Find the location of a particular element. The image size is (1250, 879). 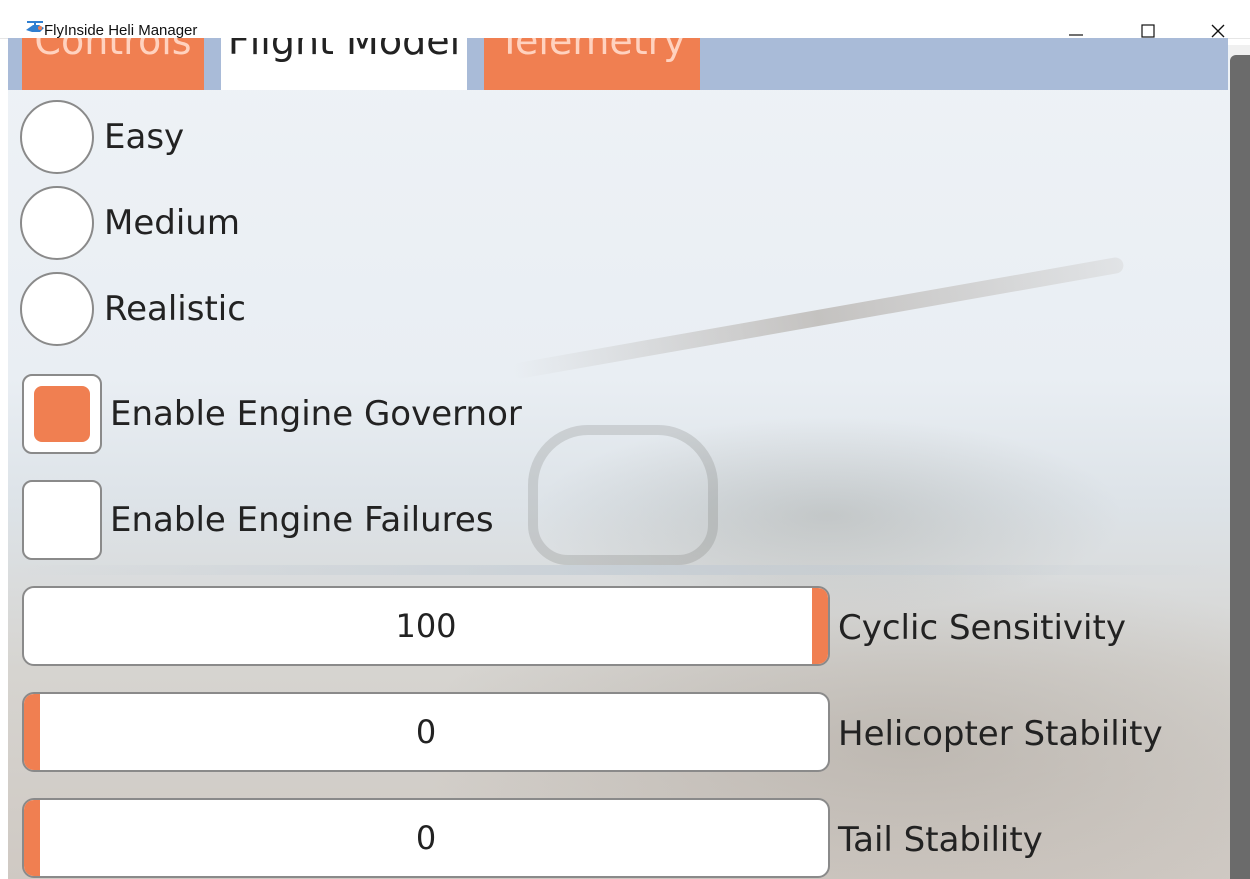

tab-telemetry: Telemetry is located at coordinates (592, 64).